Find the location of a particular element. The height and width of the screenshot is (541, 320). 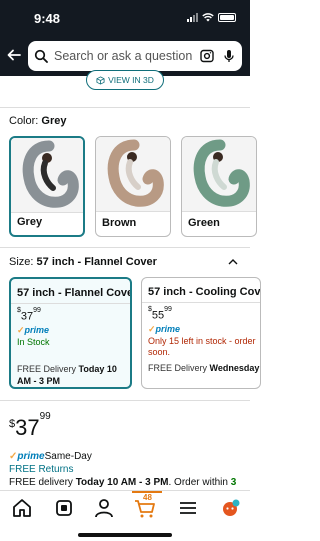

size-option-price: $3799 is located at coordinates (29, 315).